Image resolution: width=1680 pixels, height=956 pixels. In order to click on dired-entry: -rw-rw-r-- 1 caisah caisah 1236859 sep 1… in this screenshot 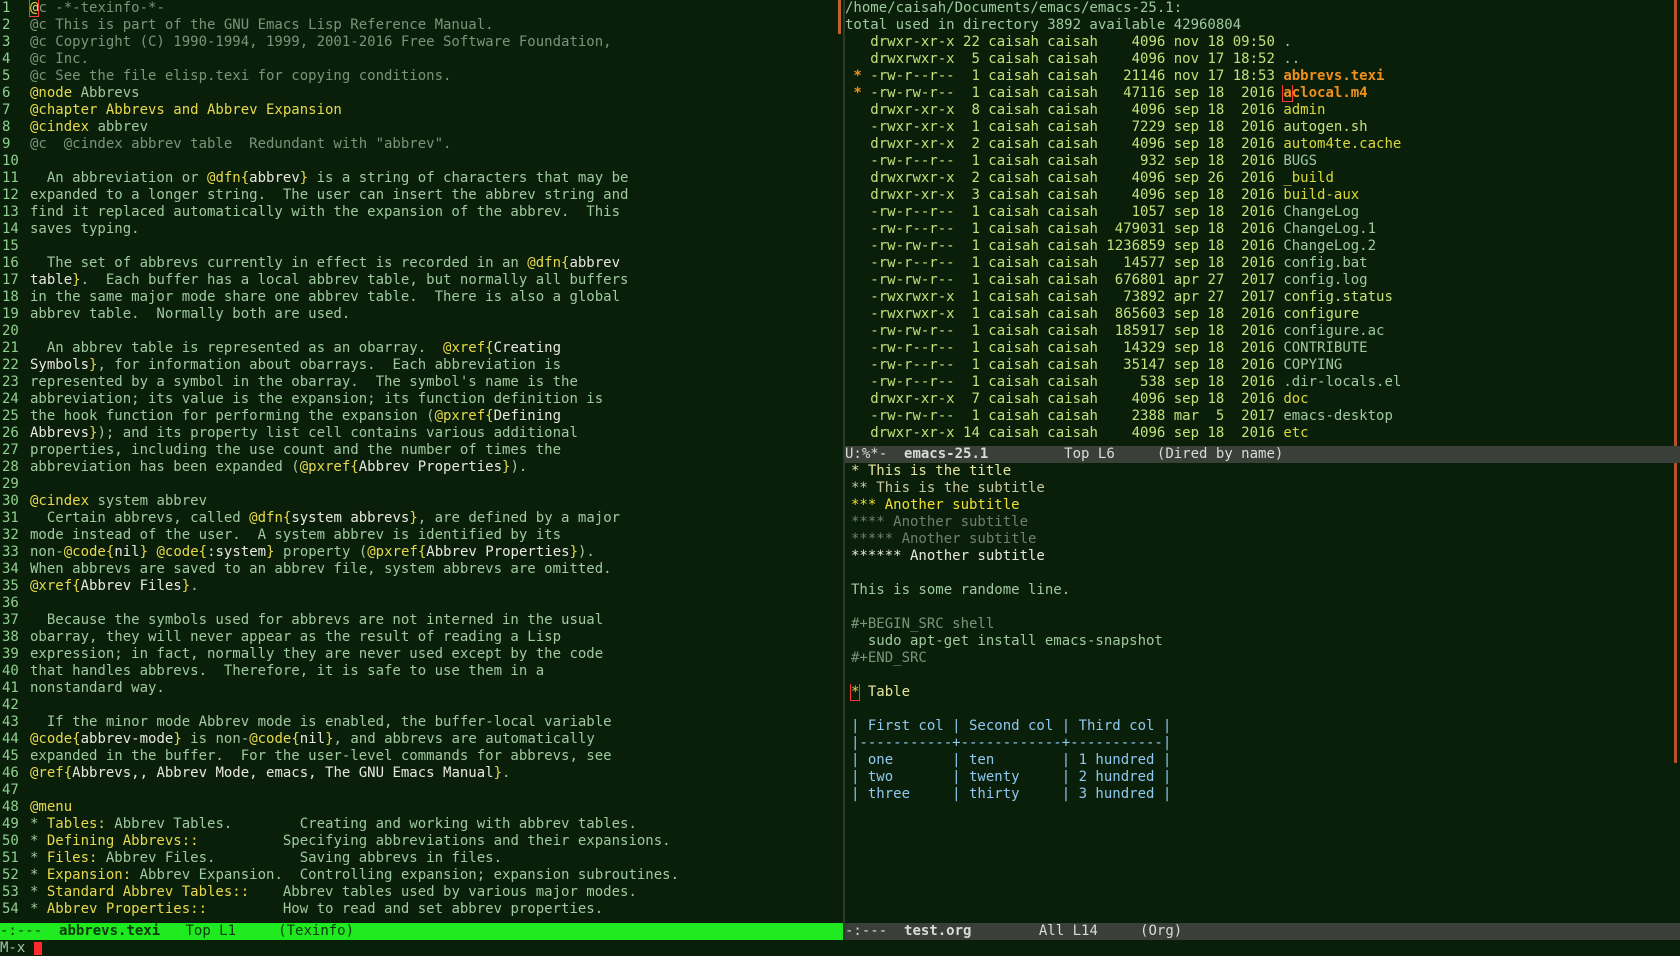, I will do `click(1262, 246)`.